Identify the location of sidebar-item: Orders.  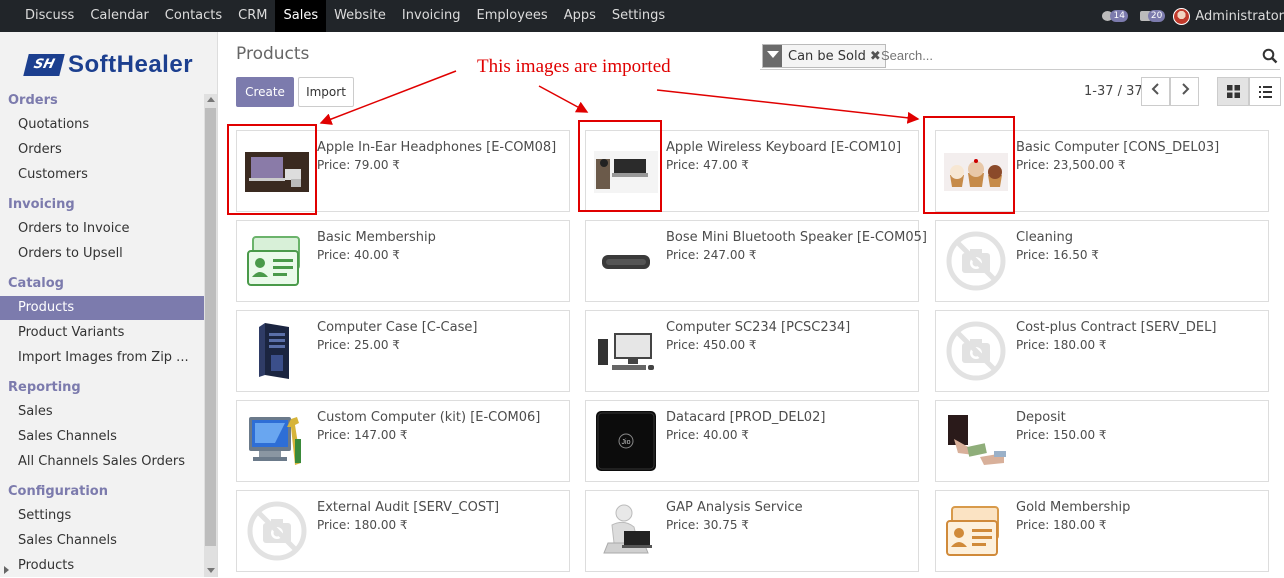
(102, 150).